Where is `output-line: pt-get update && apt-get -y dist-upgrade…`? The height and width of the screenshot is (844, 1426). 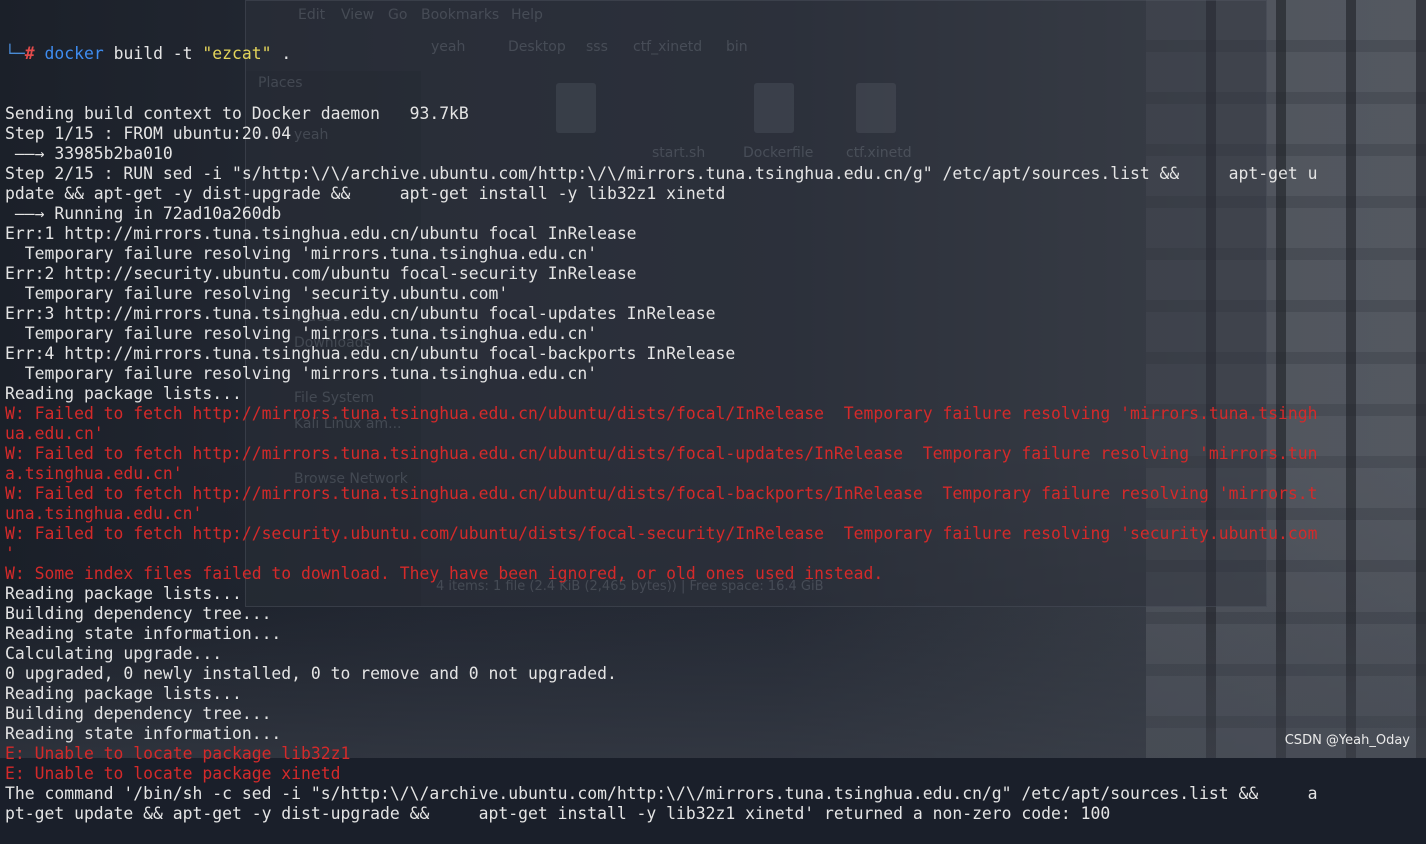 output-line: pt-get update && apt-get -y dist-upgrade… is located at coordinates (558, 813).